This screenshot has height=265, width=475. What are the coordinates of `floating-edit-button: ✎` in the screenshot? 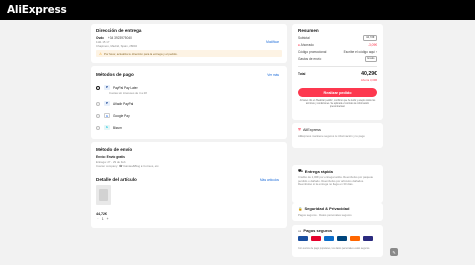 It's located at (394, 252).